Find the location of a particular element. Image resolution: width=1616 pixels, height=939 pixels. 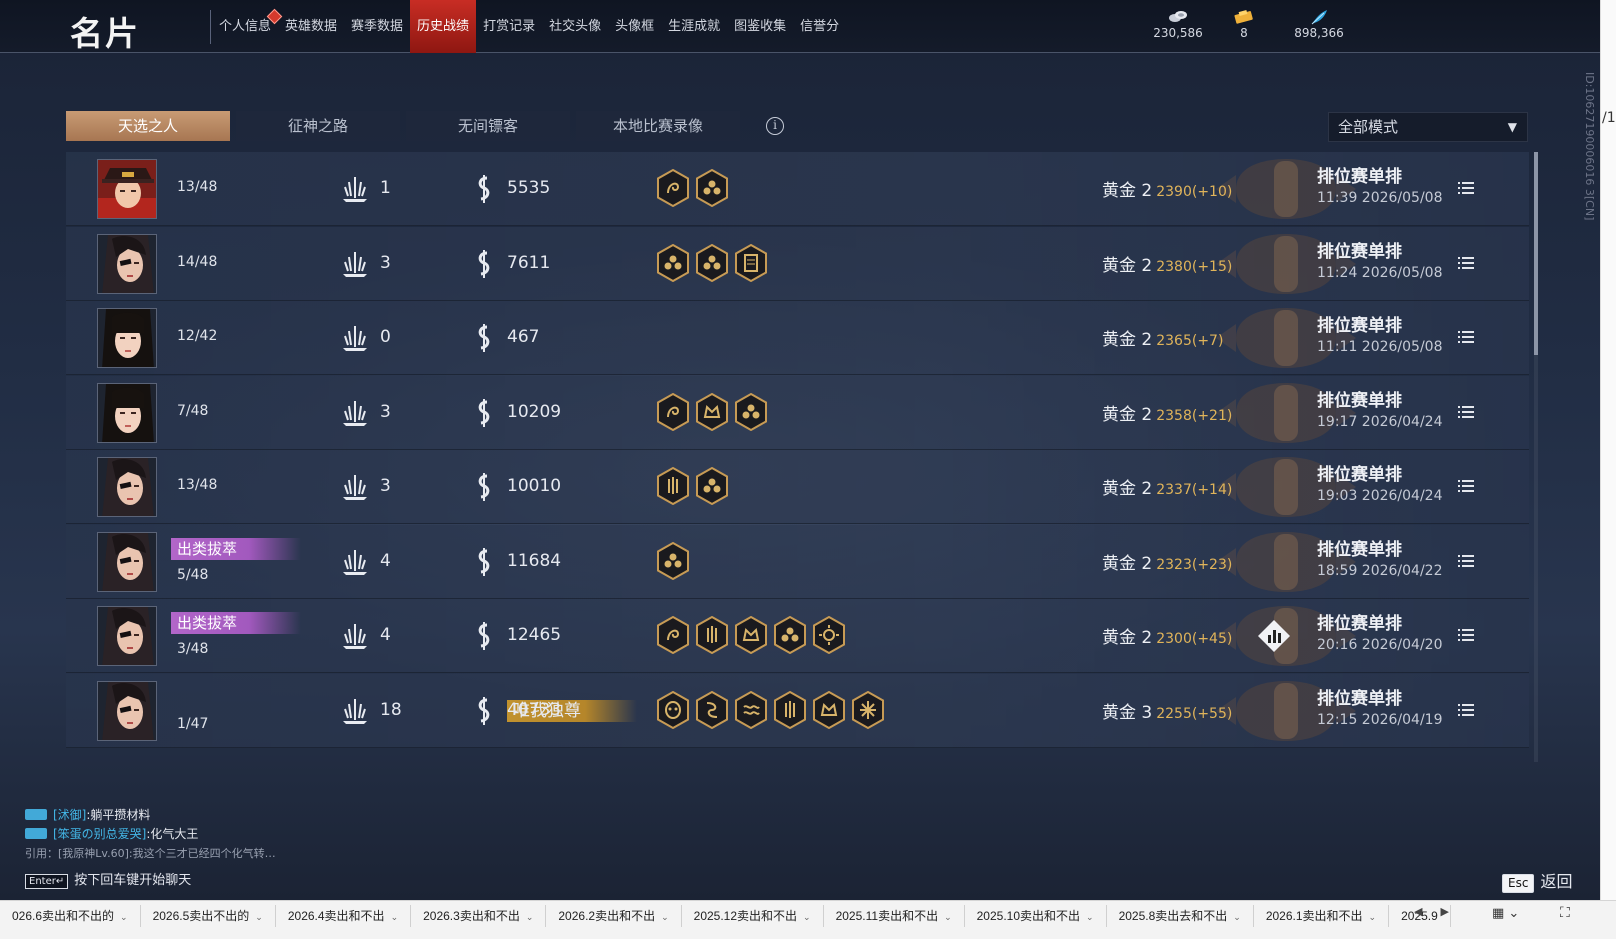

sheet-tab: 2025.12卖出和不出 ⌄ is located at coordinates (753, 916).